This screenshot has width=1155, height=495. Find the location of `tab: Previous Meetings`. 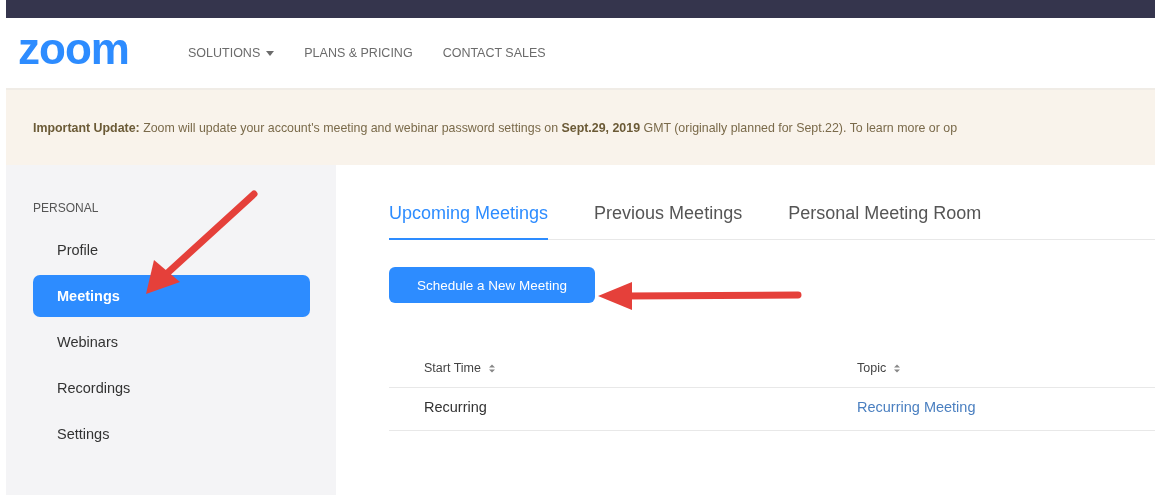

tab: Previous Meetings is located at coordinates (668, 220).